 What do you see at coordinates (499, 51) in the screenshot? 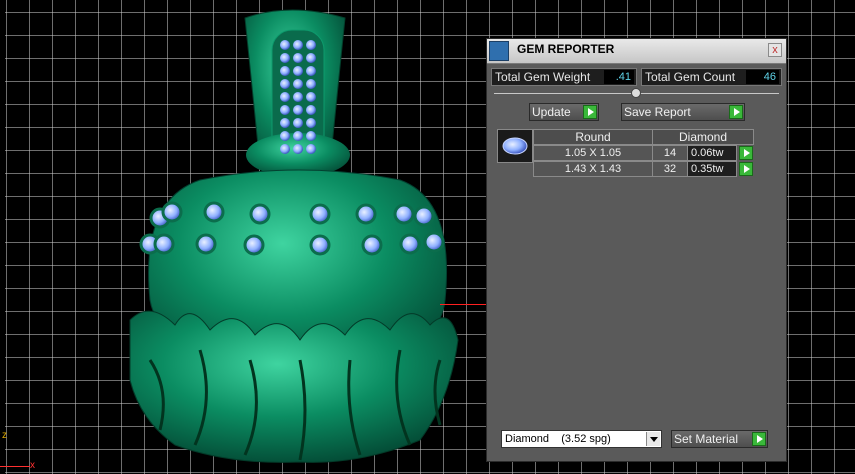
I see `gem-reporter-icon` at bounding box center [499, 51].